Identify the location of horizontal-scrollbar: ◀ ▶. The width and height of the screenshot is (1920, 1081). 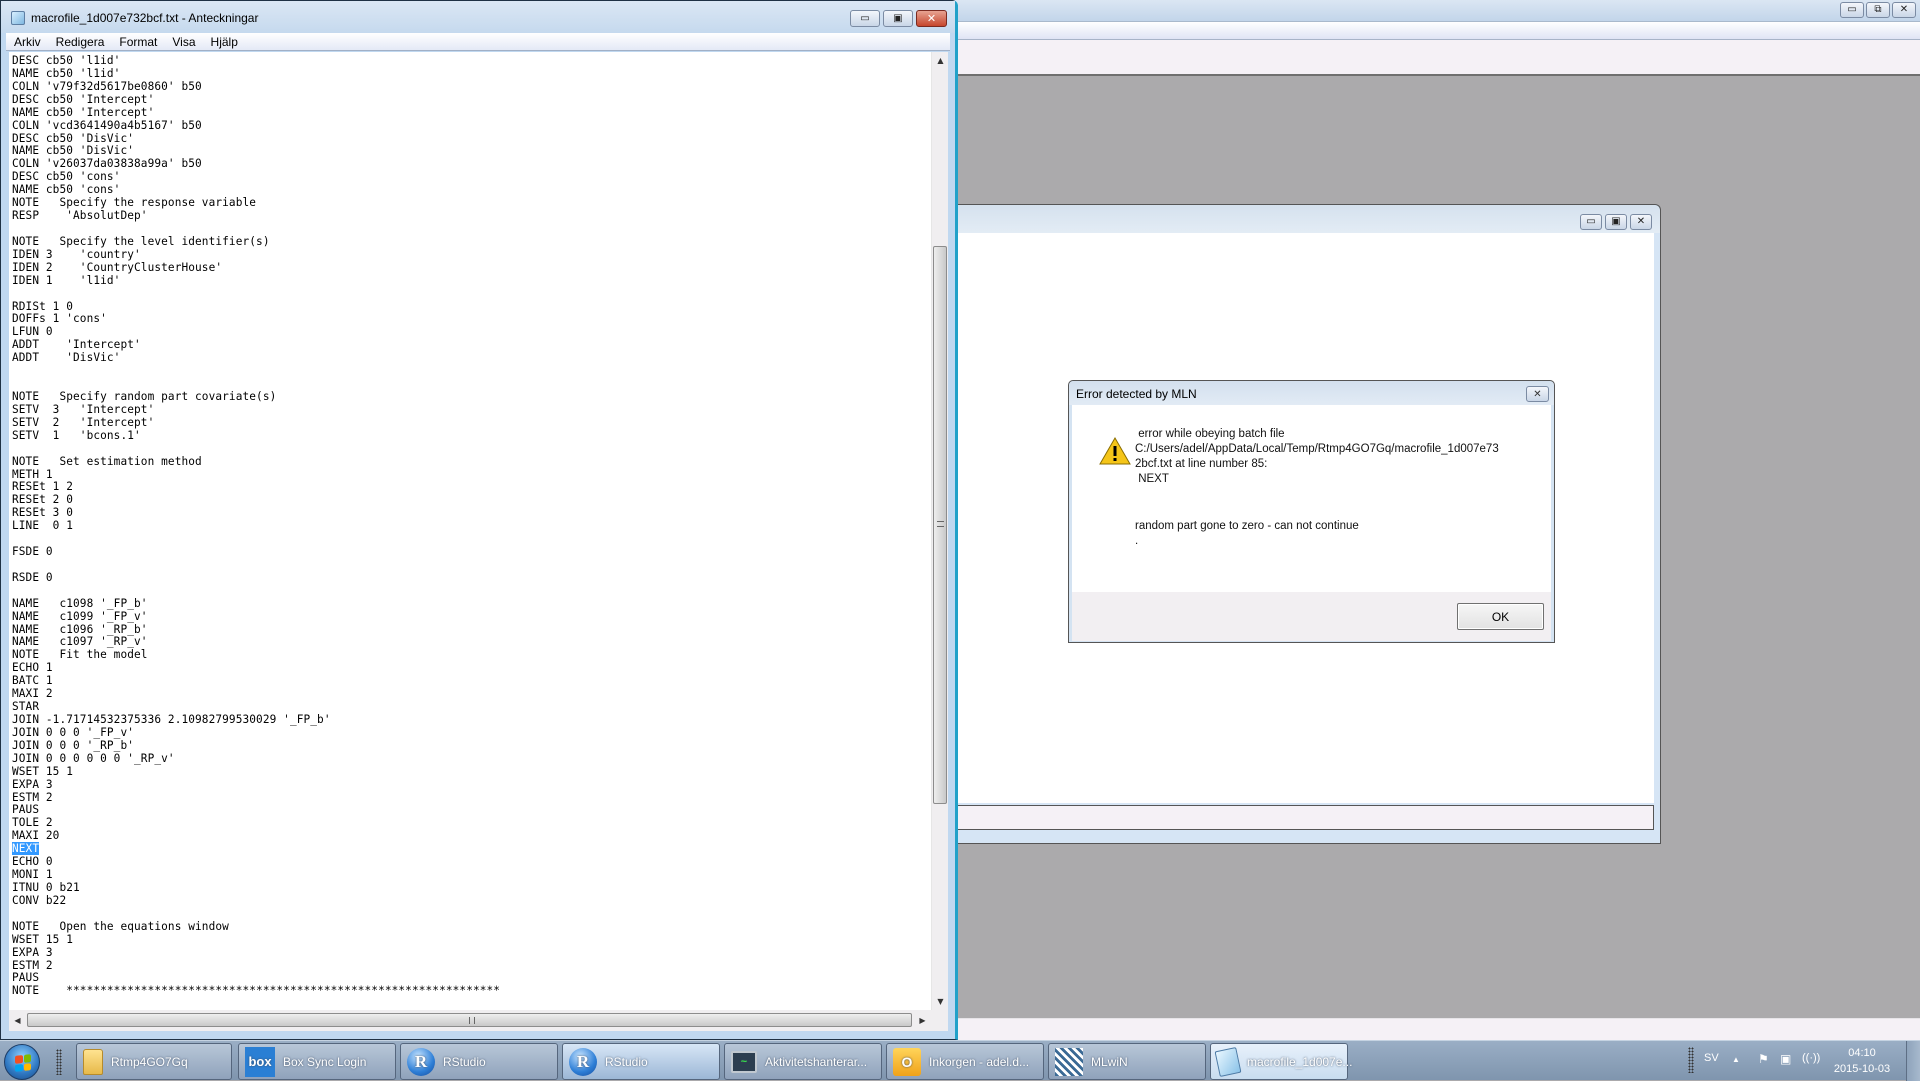
(470, 1020).